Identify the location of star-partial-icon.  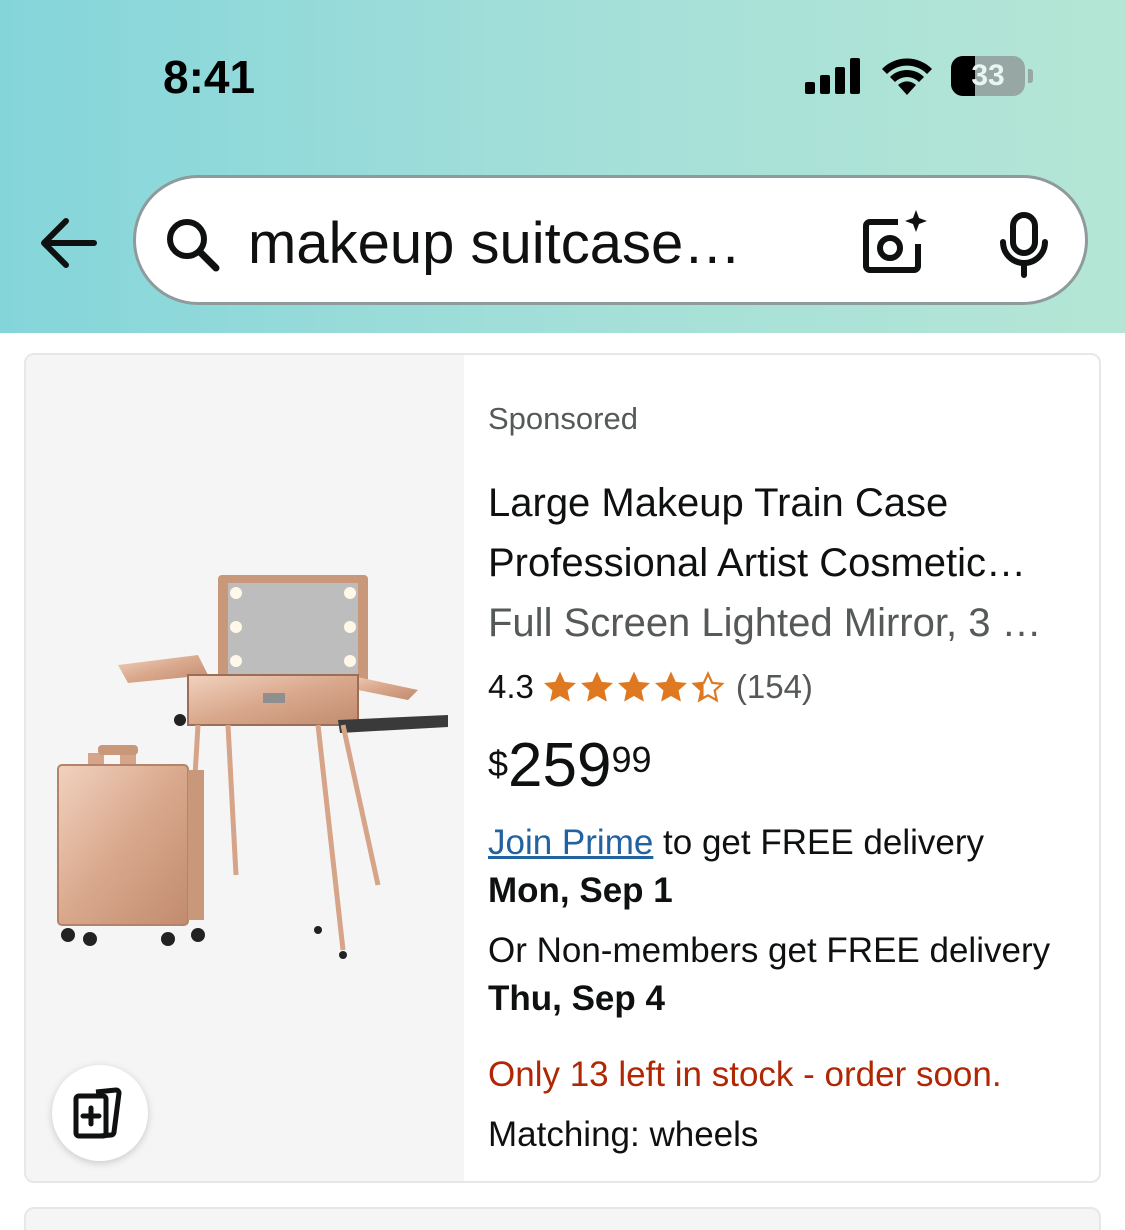
(708, 687).